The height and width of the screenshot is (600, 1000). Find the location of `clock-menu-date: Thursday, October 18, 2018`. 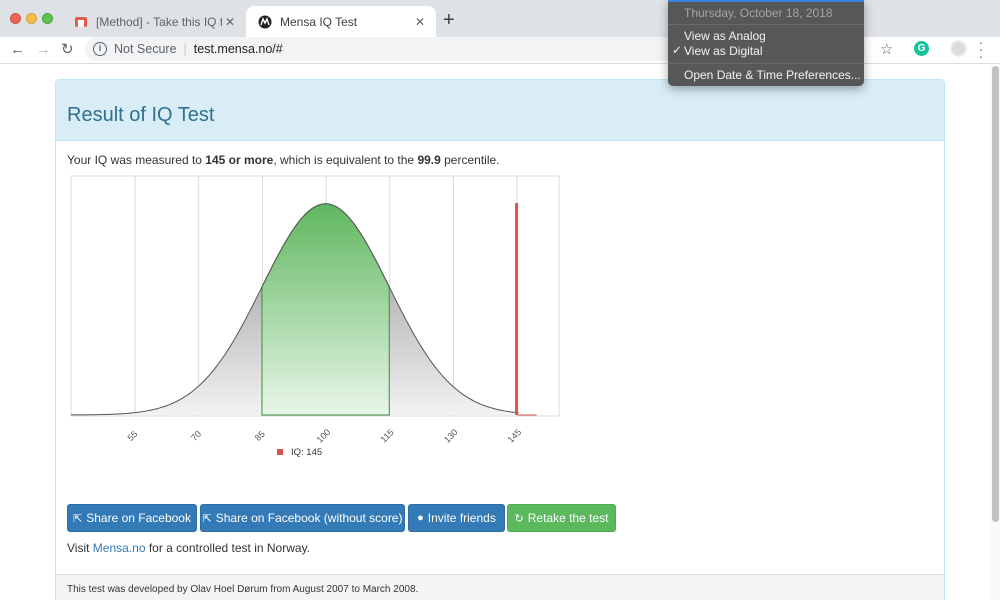

clock-menu-date: Thursday, October 18, 2018 is located at coordinates (758, 13).